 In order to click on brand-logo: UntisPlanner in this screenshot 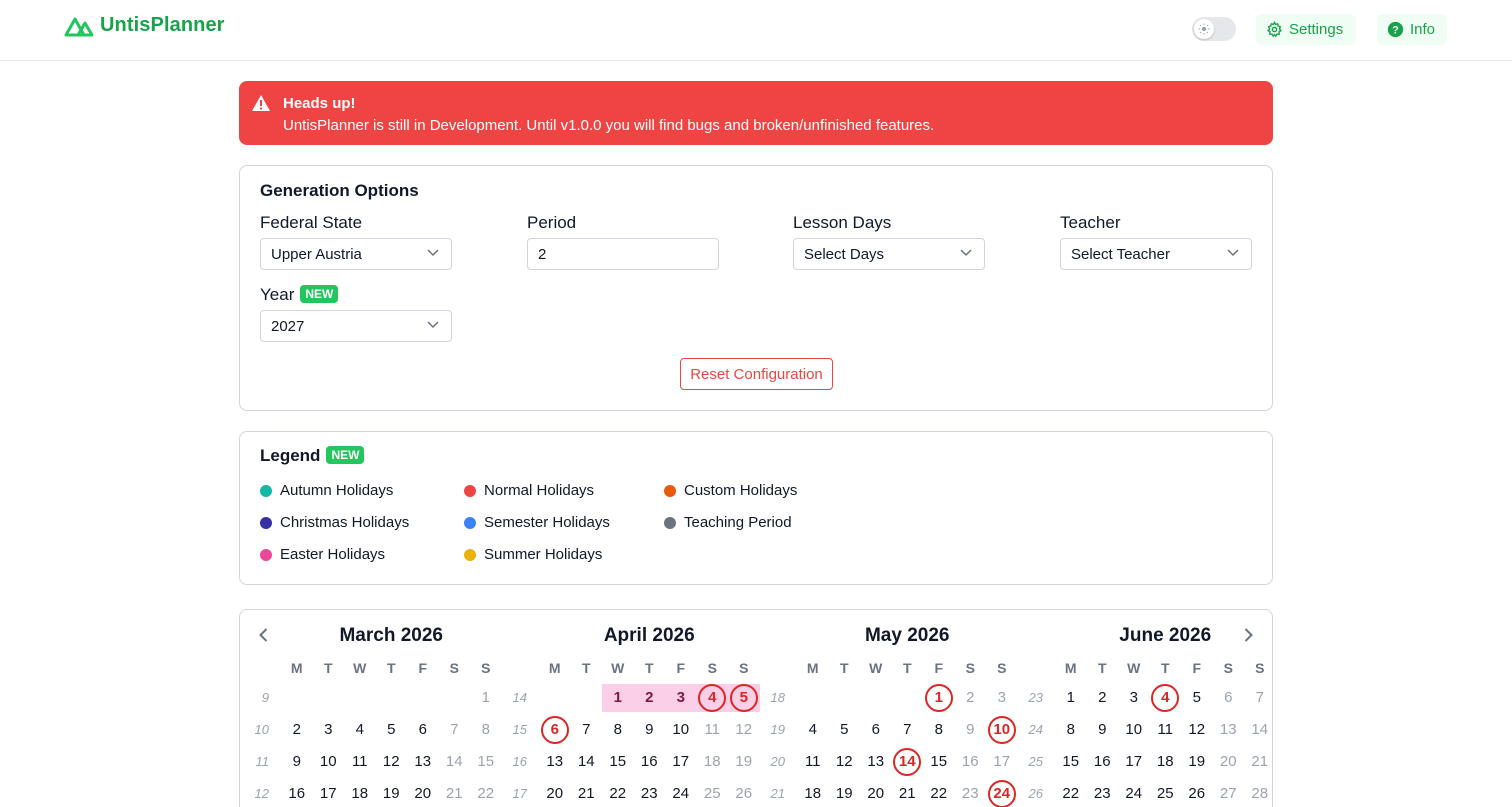, I will do `click(144, 25)`.